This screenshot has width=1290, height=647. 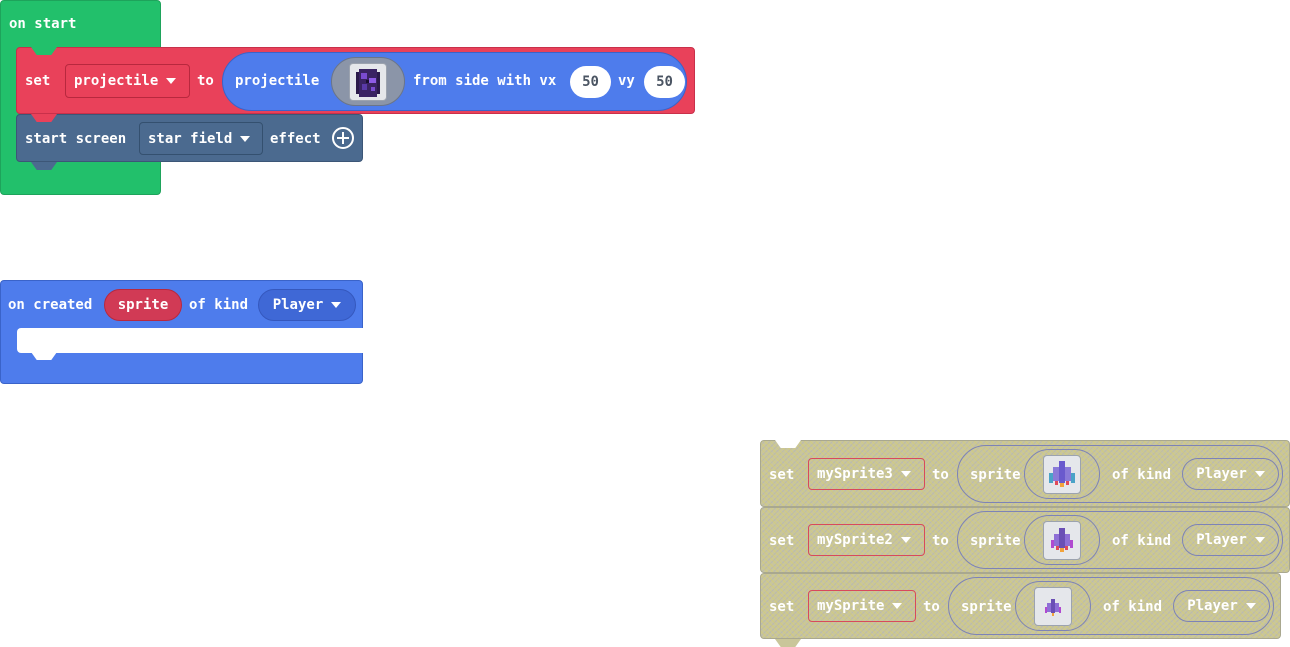 I want to click on asteroid-icon, so click(x=368, y=83).